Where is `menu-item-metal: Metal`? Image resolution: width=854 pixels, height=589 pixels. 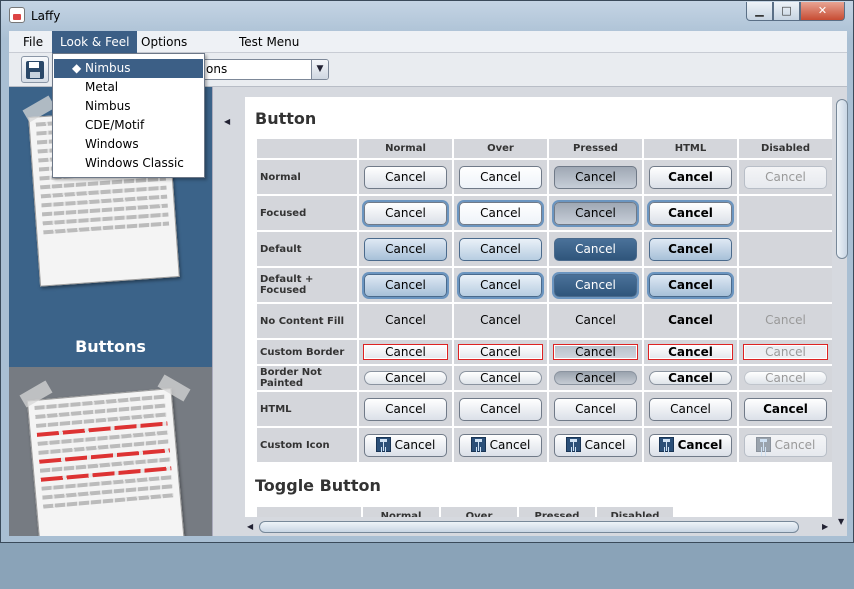 menu-item-metal: Metal is located at coordinates (128, 87).